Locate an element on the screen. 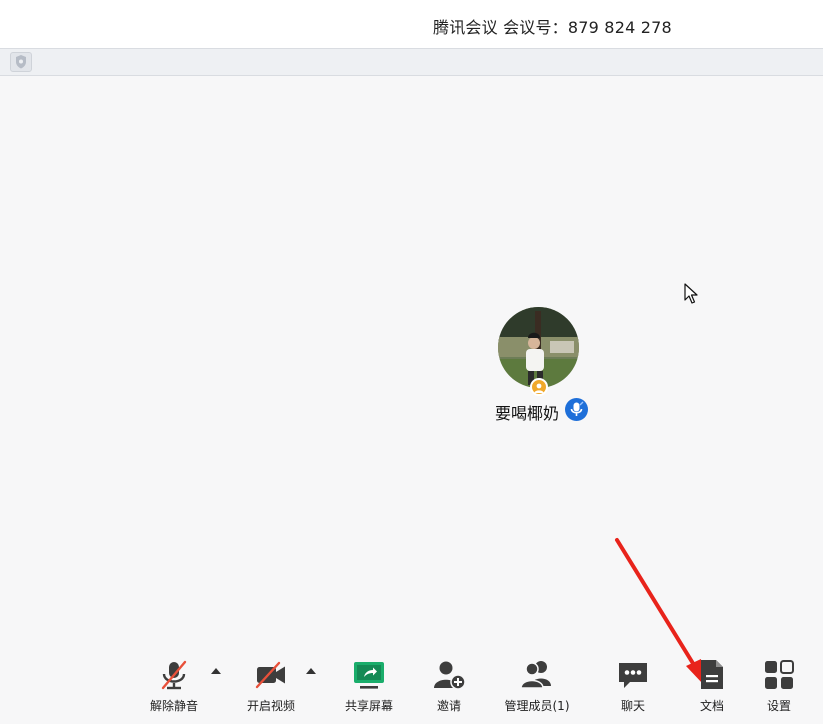 This screenshot has width=823, height=724. mouse-cursor-icon is located at coordinates (692, 296).